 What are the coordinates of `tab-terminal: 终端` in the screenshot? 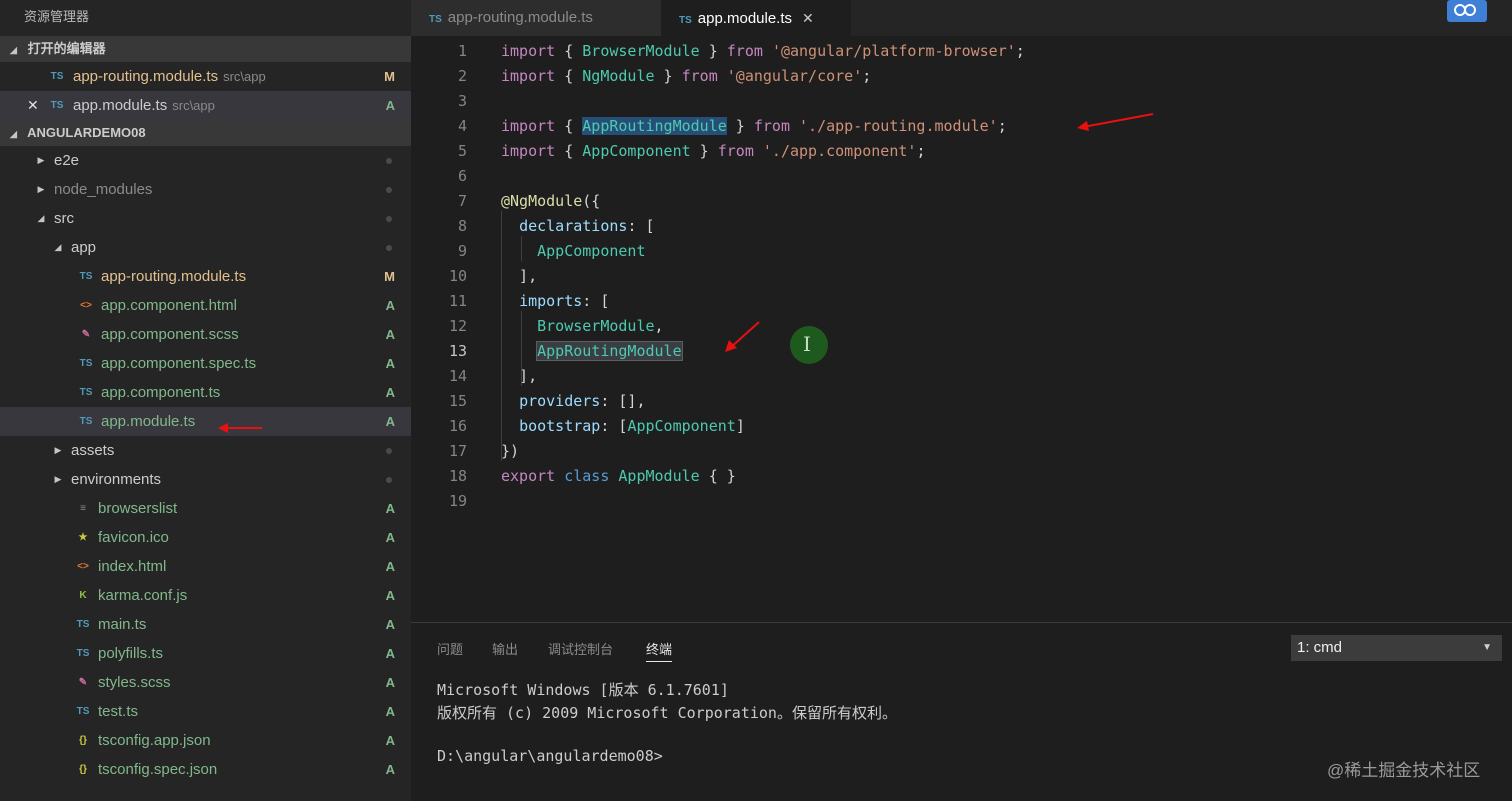 It's located at (659, 650).